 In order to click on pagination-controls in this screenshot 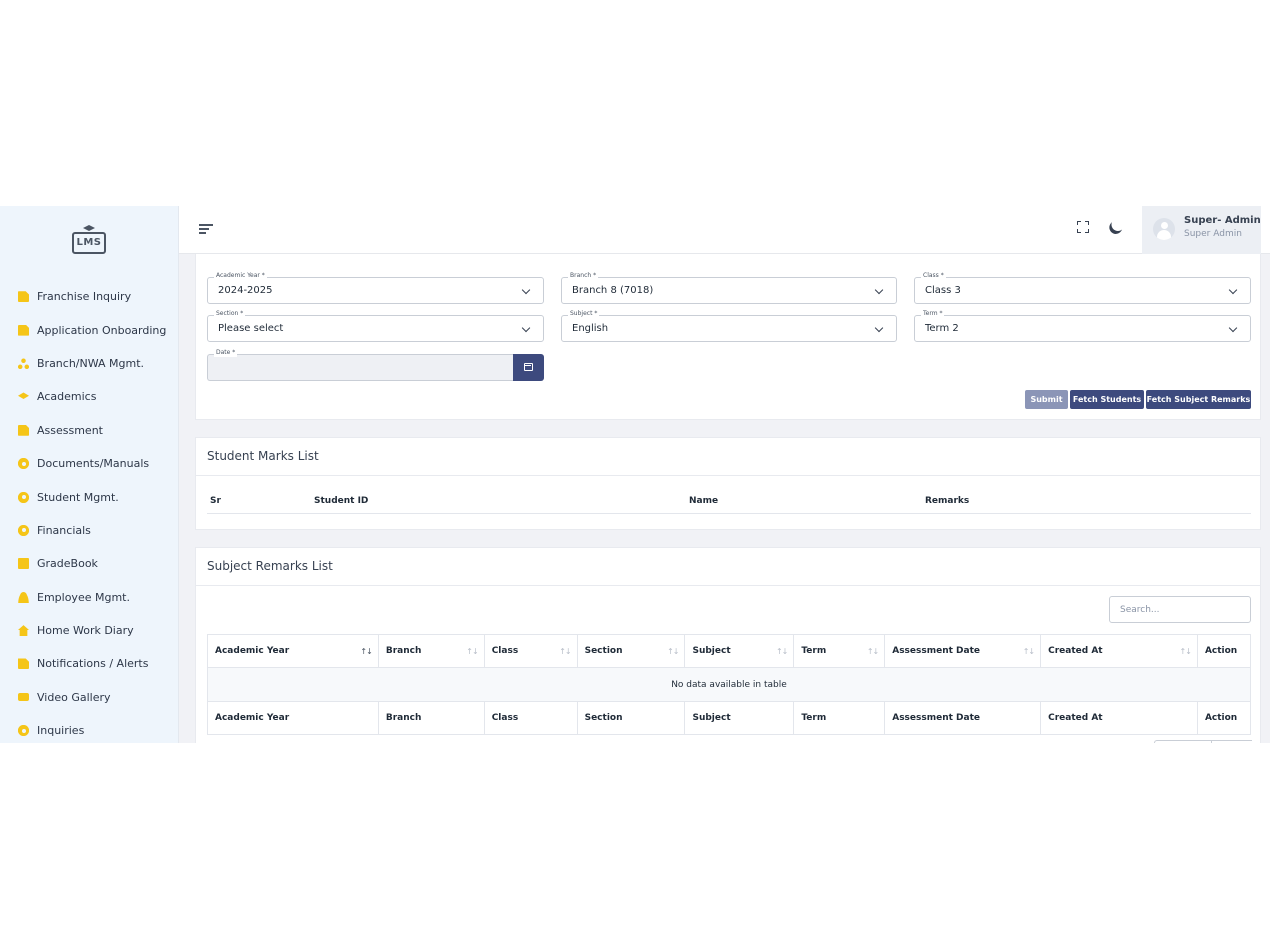, I will do `click(1203, 741)`.